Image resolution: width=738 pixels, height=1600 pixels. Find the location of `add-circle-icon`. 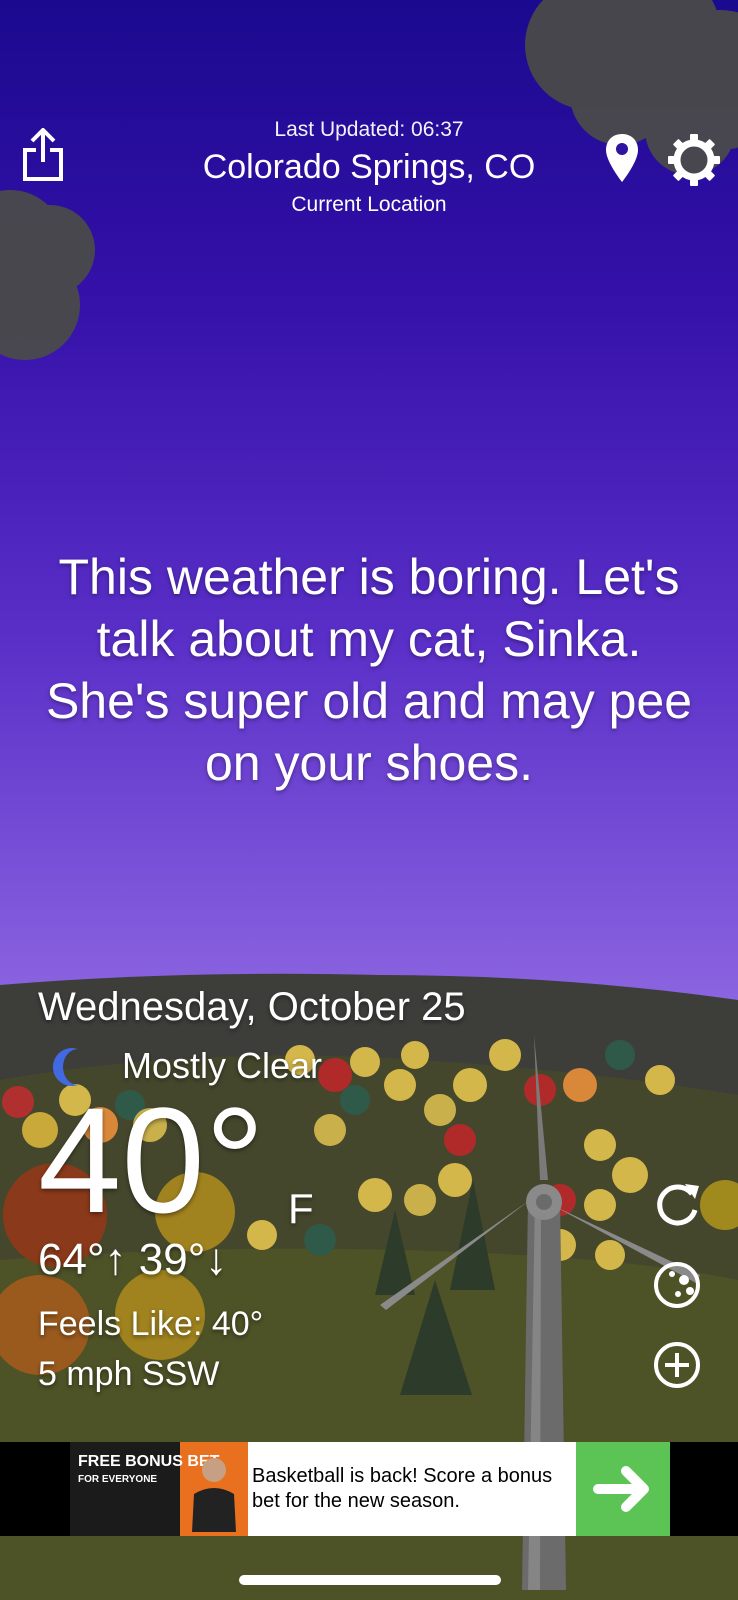

add-circle-icon is located at coordinates (677, 1365).